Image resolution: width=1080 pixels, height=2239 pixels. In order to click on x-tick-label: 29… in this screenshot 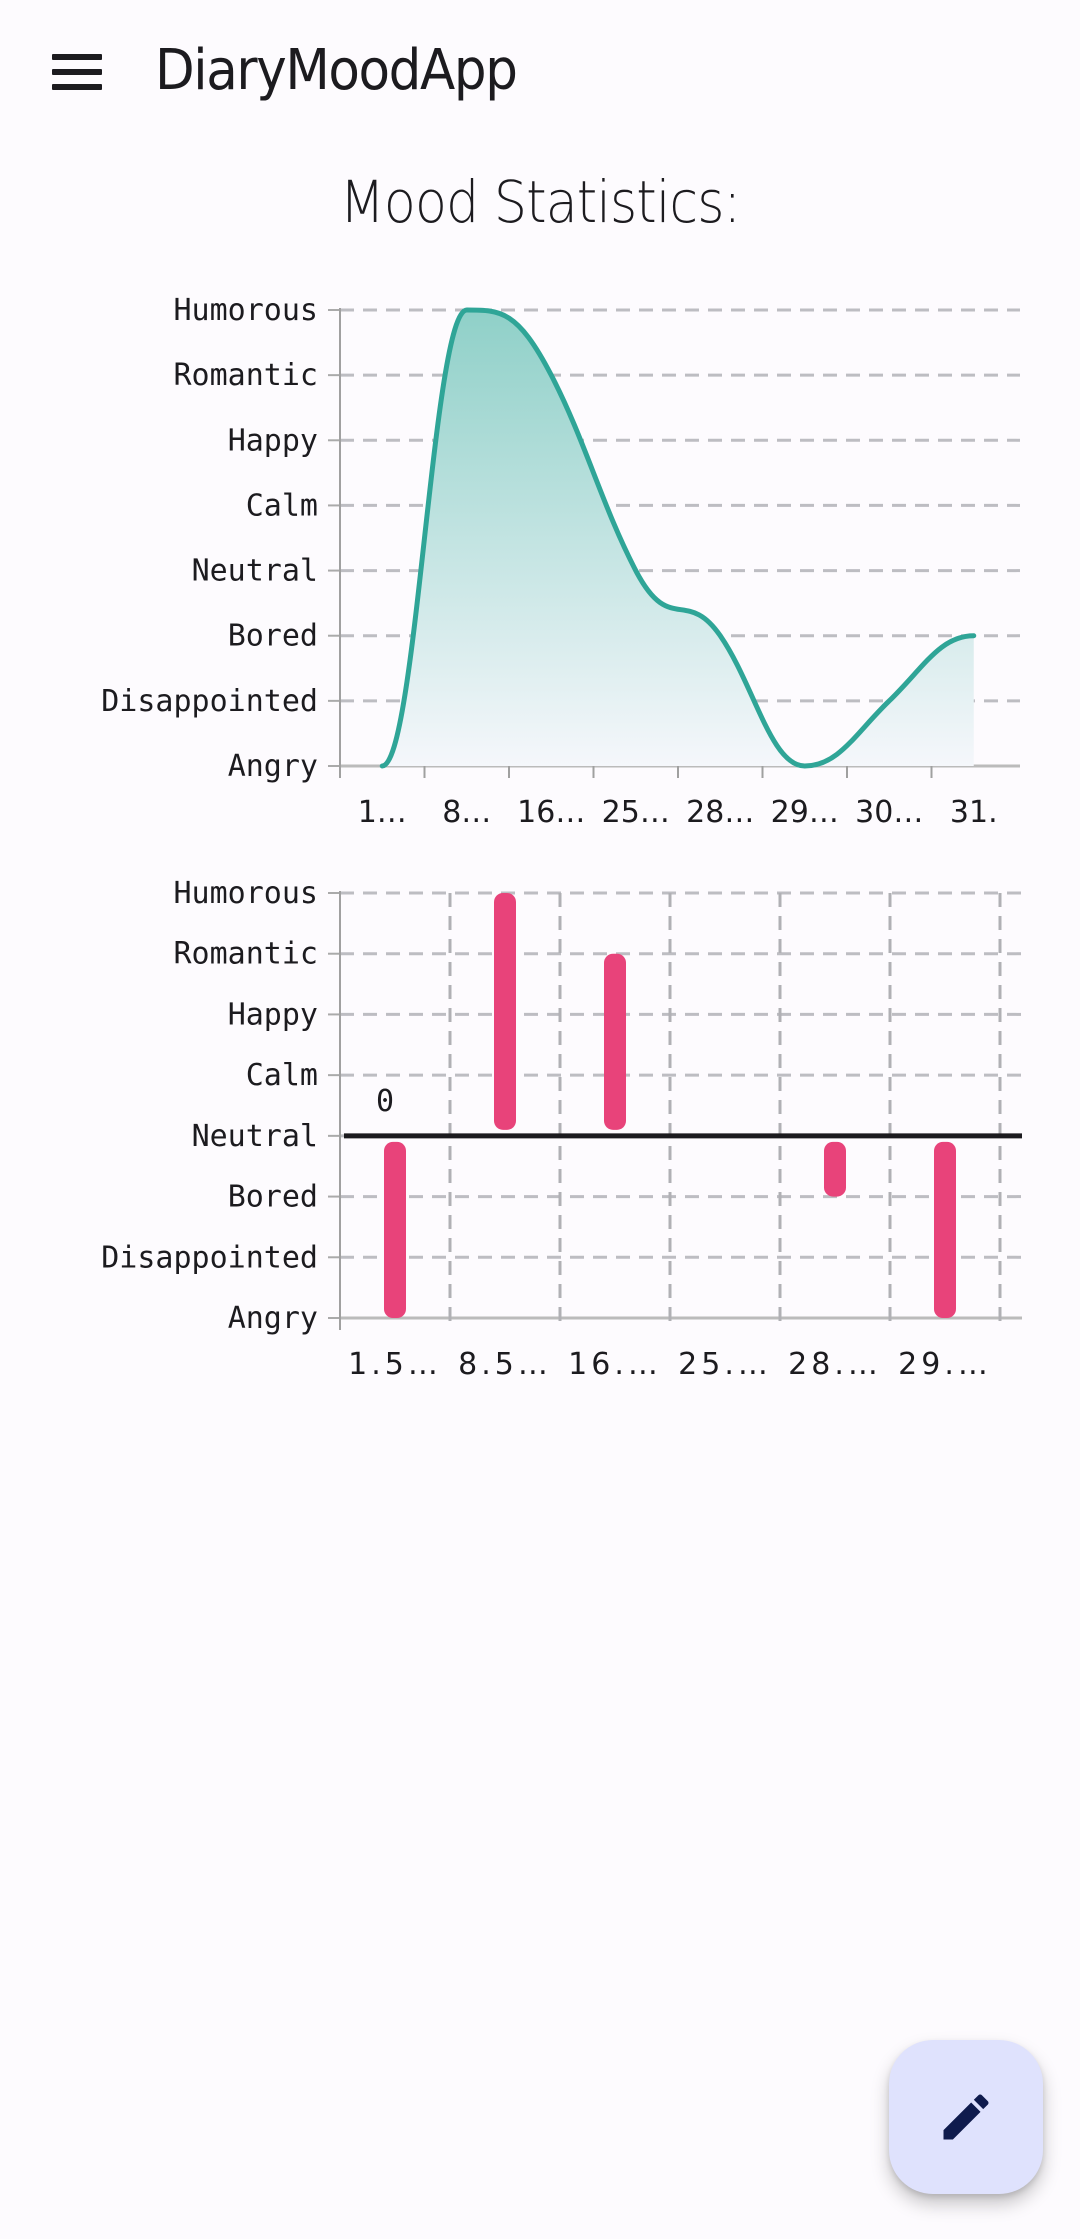, I will do `click(805, 812)`.